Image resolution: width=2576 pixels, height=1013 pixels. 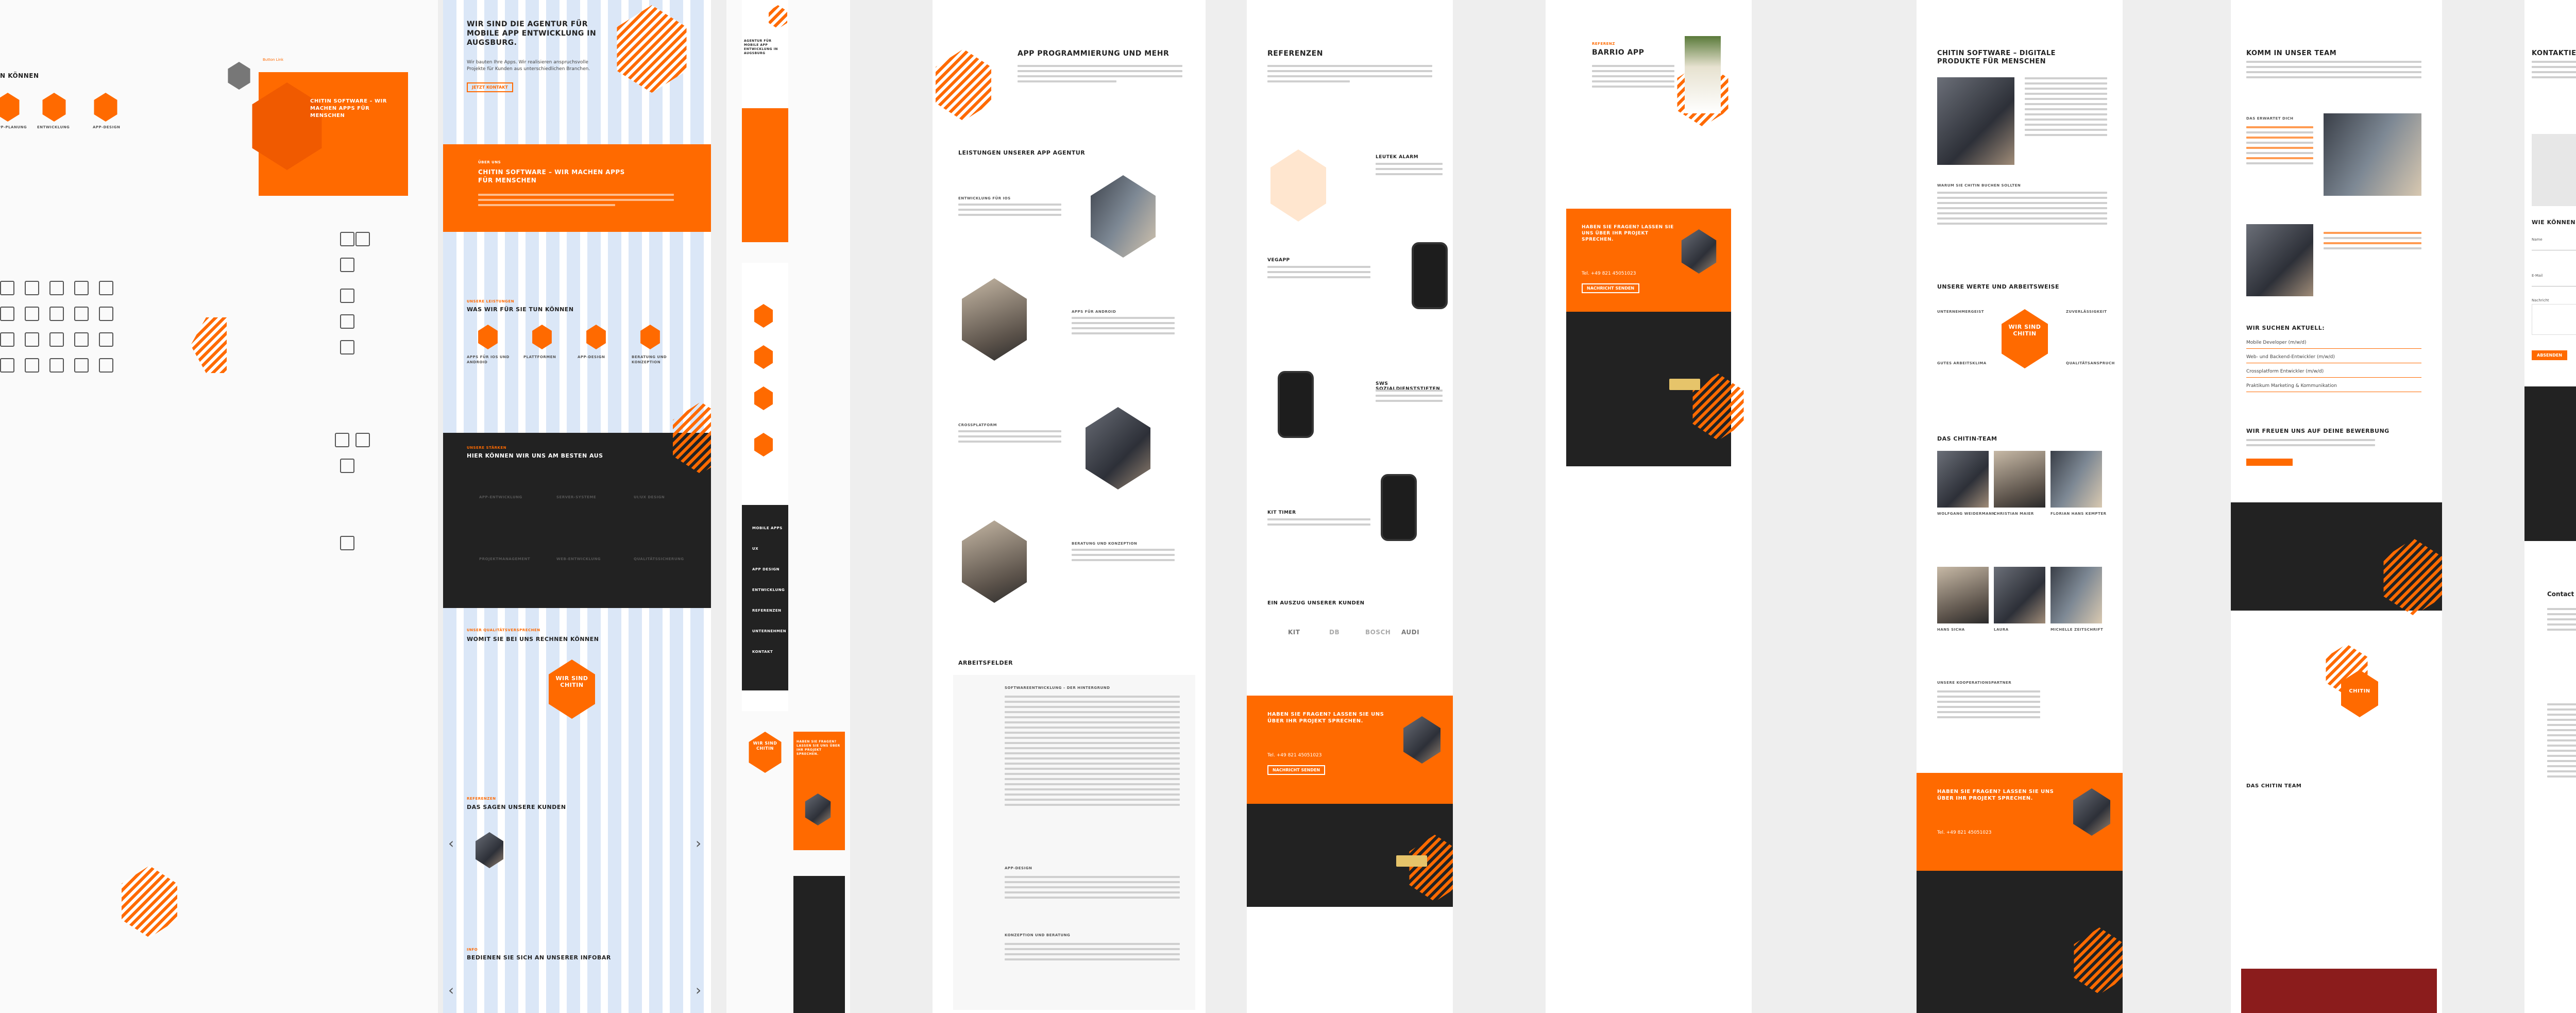 I want to click on job-position: Praktikum Marketing & Kommunikation, so click(x=2333, y=386).